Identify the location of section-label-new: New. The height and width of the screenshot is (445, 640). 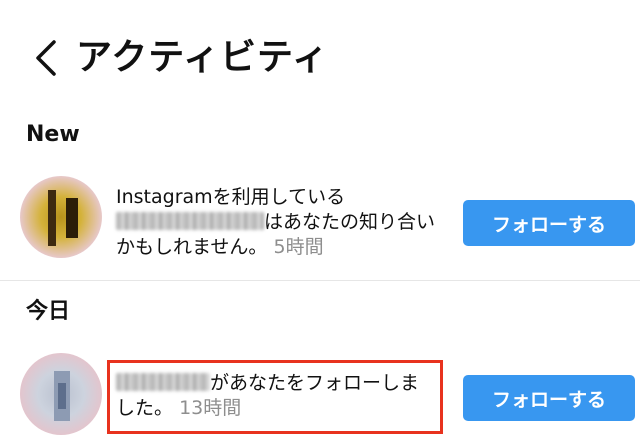
(53, 134).